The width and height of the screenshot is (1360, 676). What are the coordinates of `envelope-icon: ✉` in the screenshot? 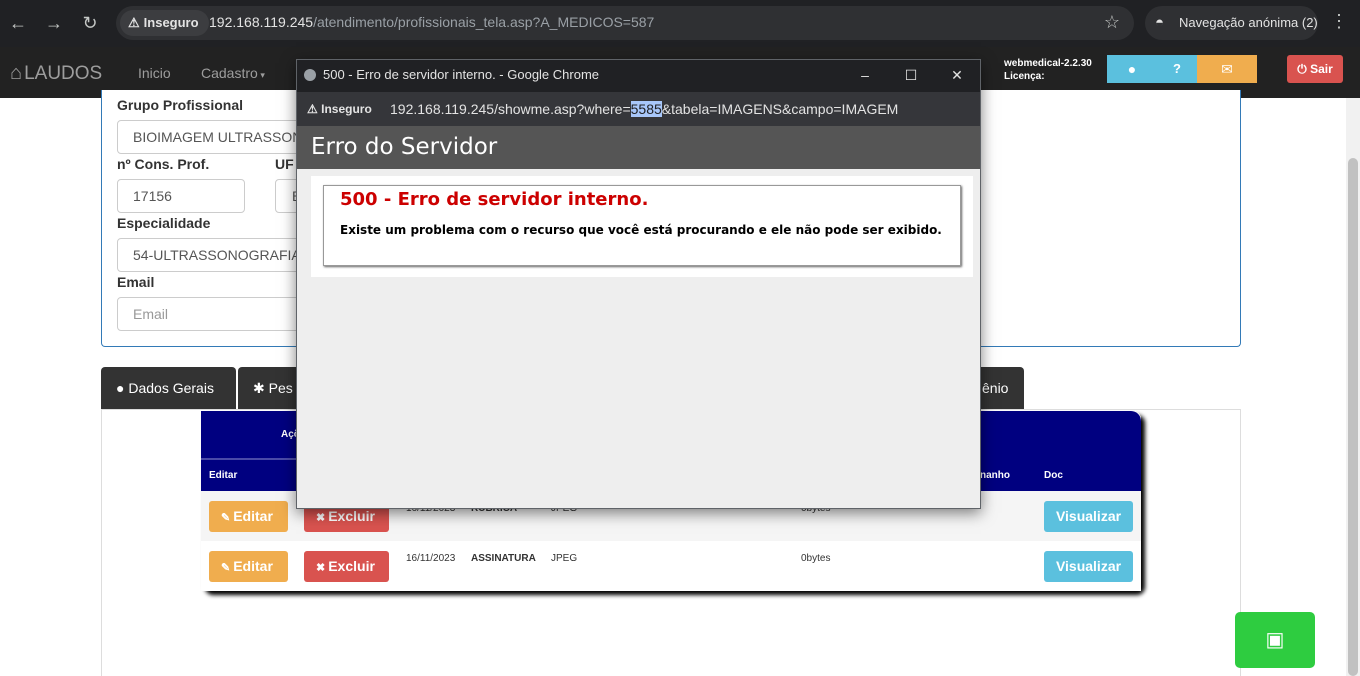 It's located at (1227, 69).